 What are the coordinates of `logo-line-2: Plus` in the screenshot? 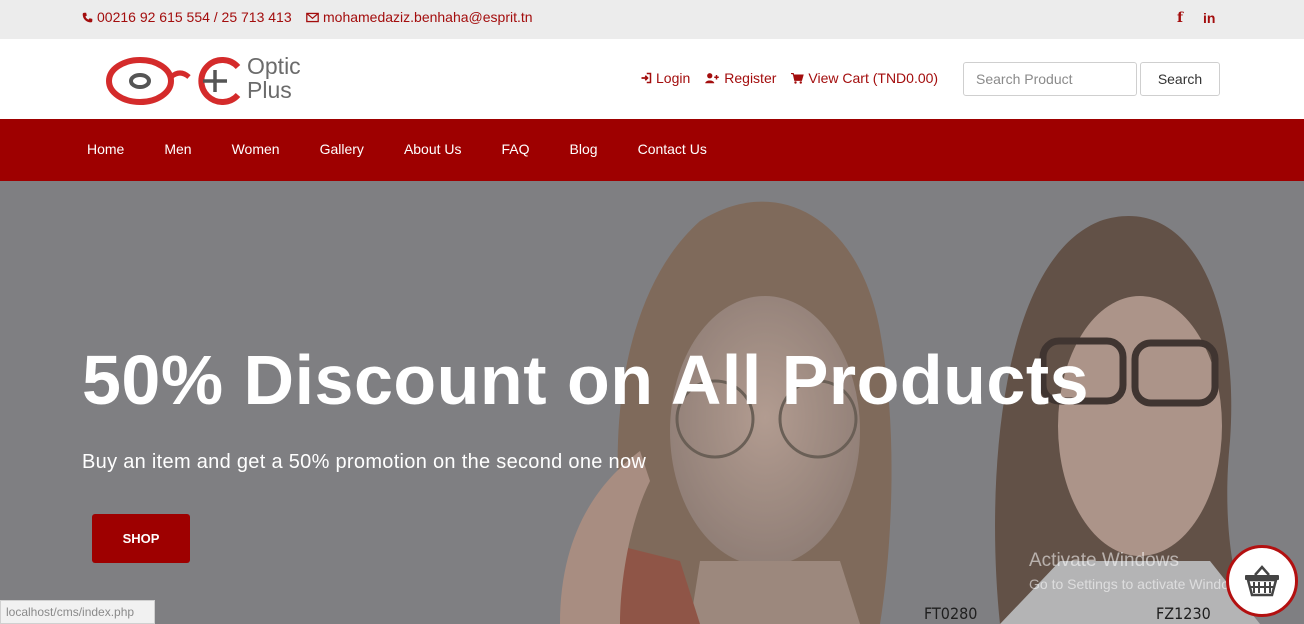 It's located at (269, 90).